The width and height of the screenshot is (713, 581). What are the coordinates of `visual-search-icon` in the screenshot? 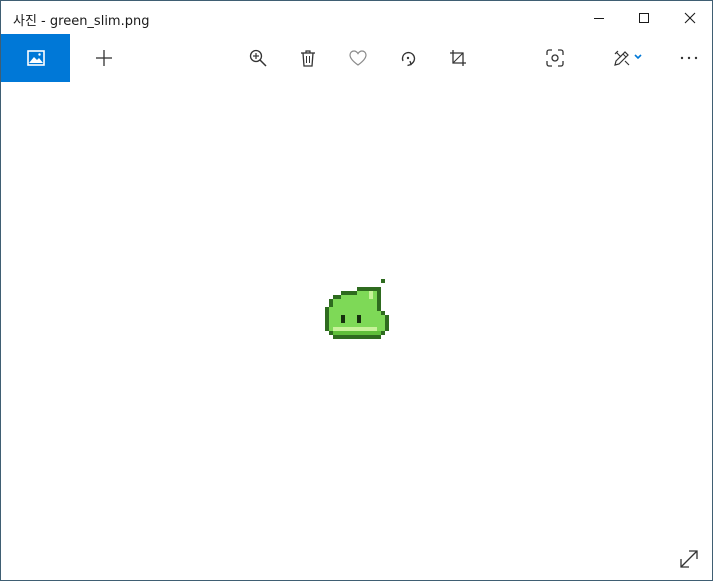 It's located at (555, 58).